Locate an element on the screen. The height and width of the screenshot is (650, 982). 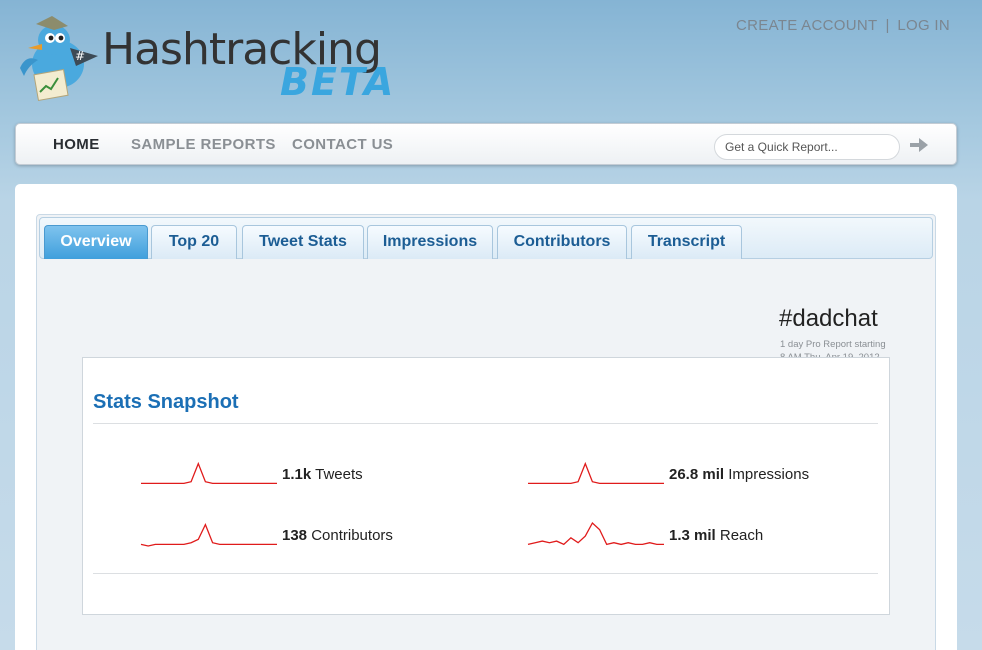
quick-report-input is located at coordinates (807, 147).